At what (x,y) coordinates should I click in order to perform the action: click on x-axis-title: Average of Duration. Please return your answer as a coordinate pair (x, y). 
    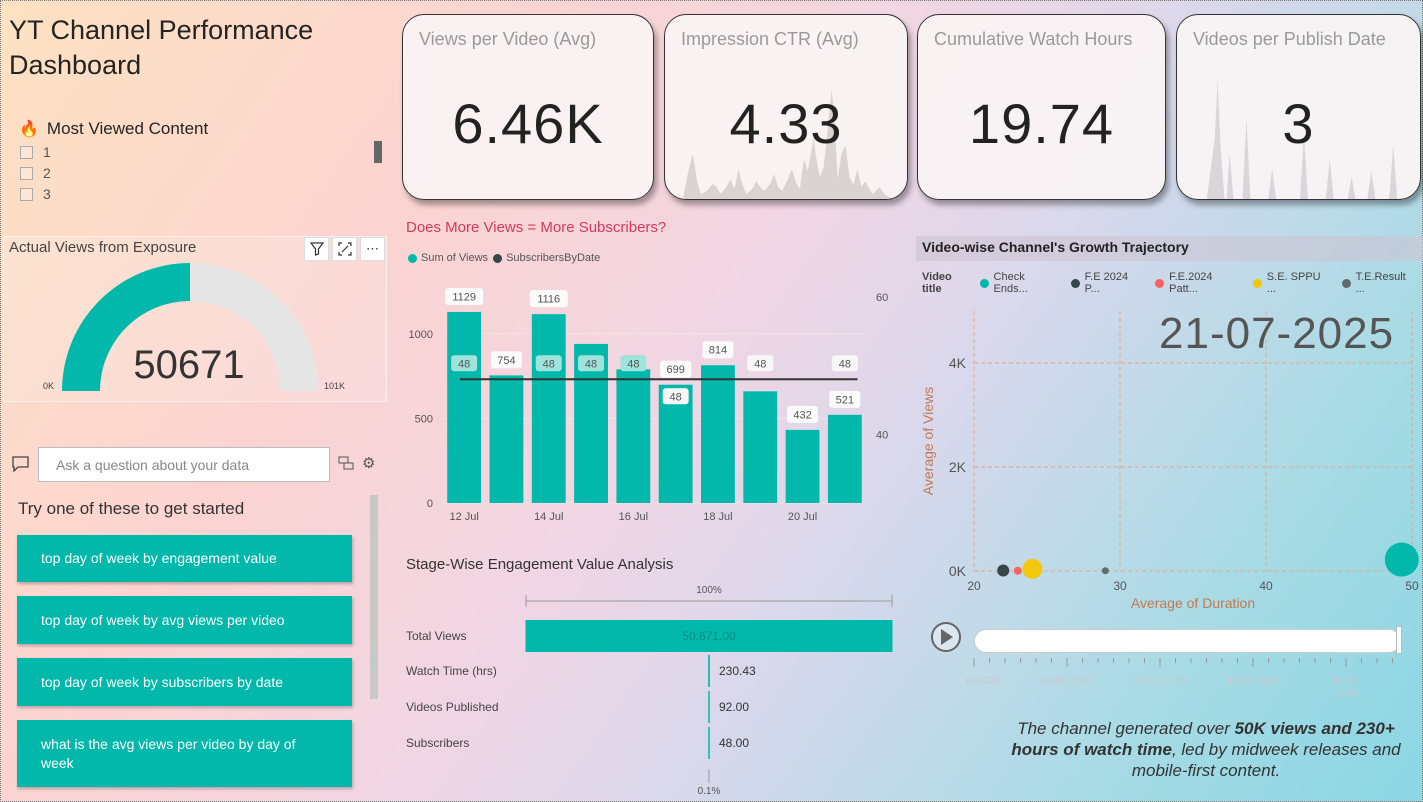
    Looking at the image, I should click on (1193, 603).